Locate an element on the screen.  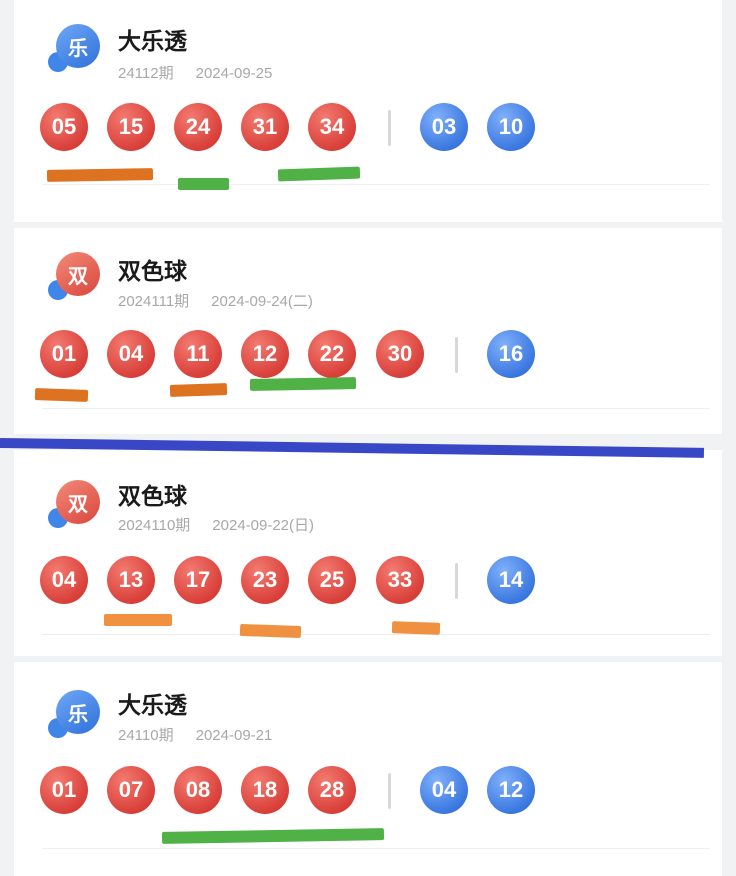
blue-ball: 12 is located at coordinates (511, 790).